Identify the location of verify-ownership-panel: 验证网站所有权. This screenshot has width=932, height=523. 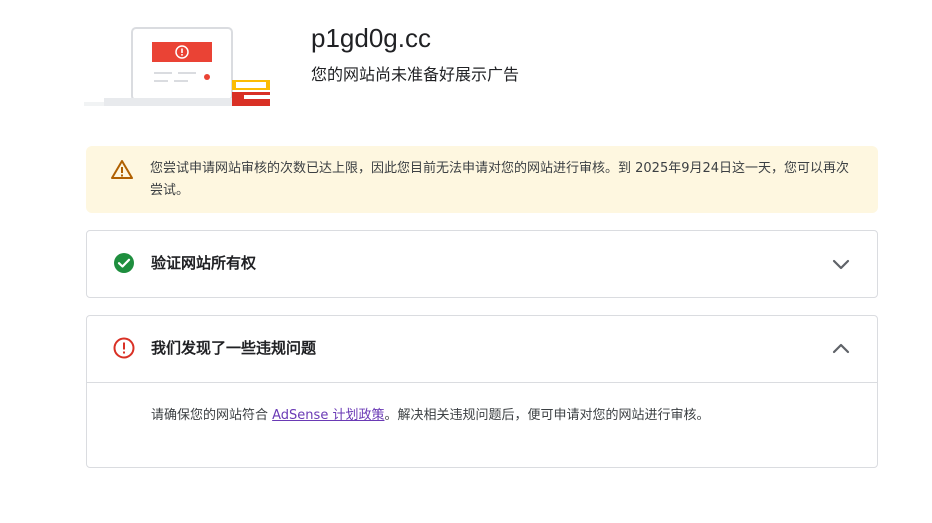
(482, 264).